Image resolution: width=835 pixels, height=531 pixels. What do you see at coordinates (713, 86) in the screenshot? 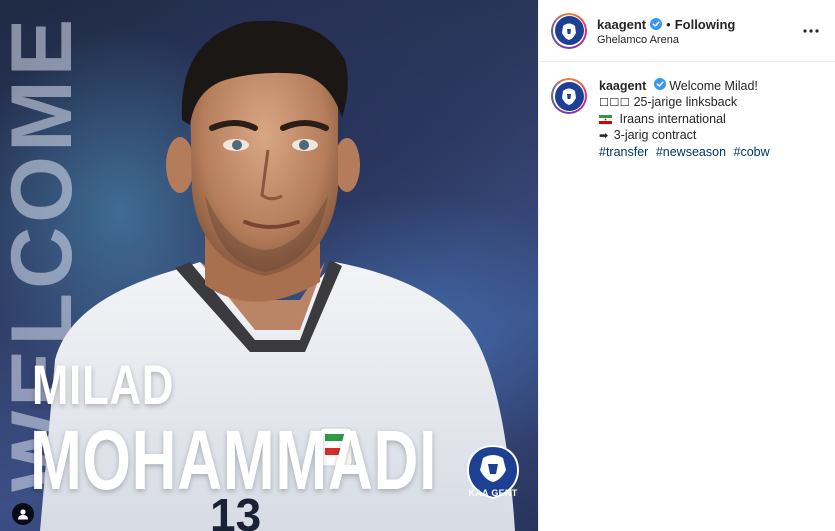
I see `caption-headline: Welcome Milad!` at bounding box center [713, 86].